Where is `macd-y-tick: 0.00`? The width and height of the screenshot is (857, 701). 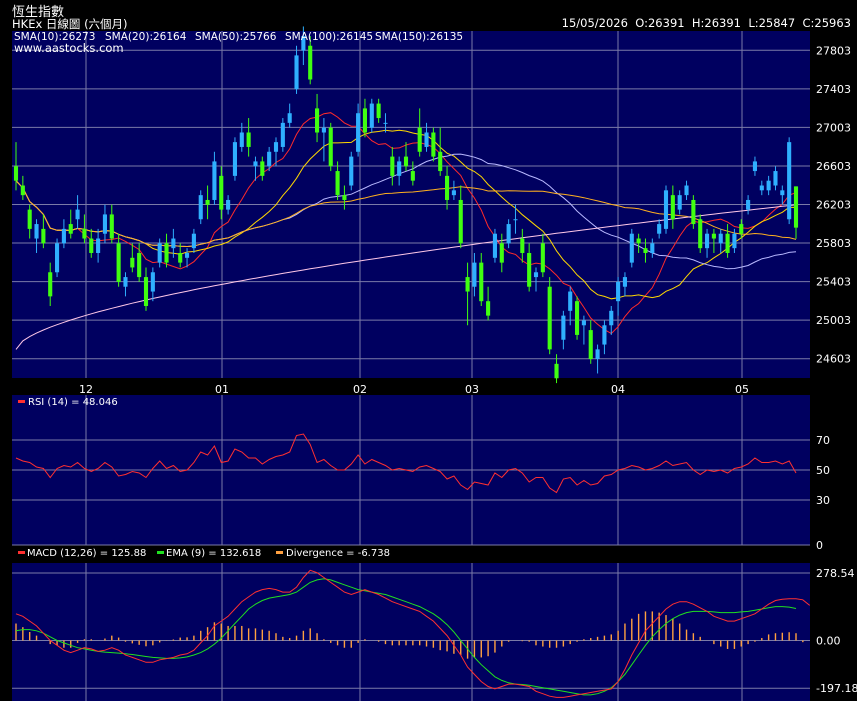
macd-y-tick: 0.00 is located at coordinates (828, 640).